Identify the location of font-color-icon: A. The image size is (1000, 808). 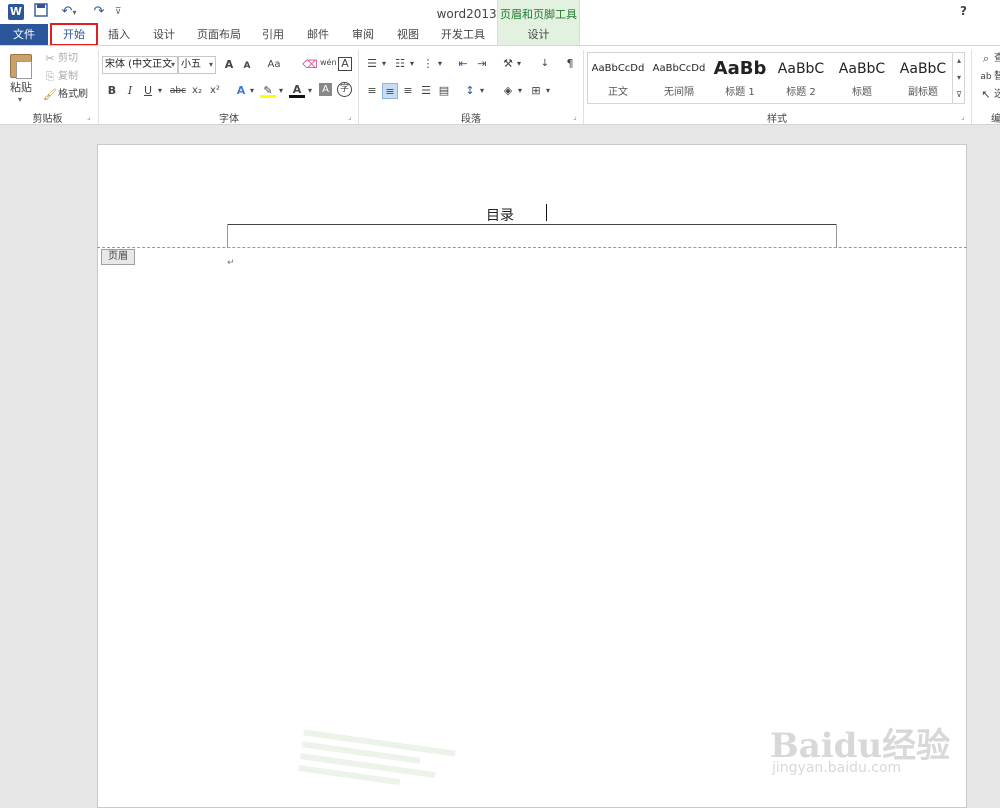
(297, 90).